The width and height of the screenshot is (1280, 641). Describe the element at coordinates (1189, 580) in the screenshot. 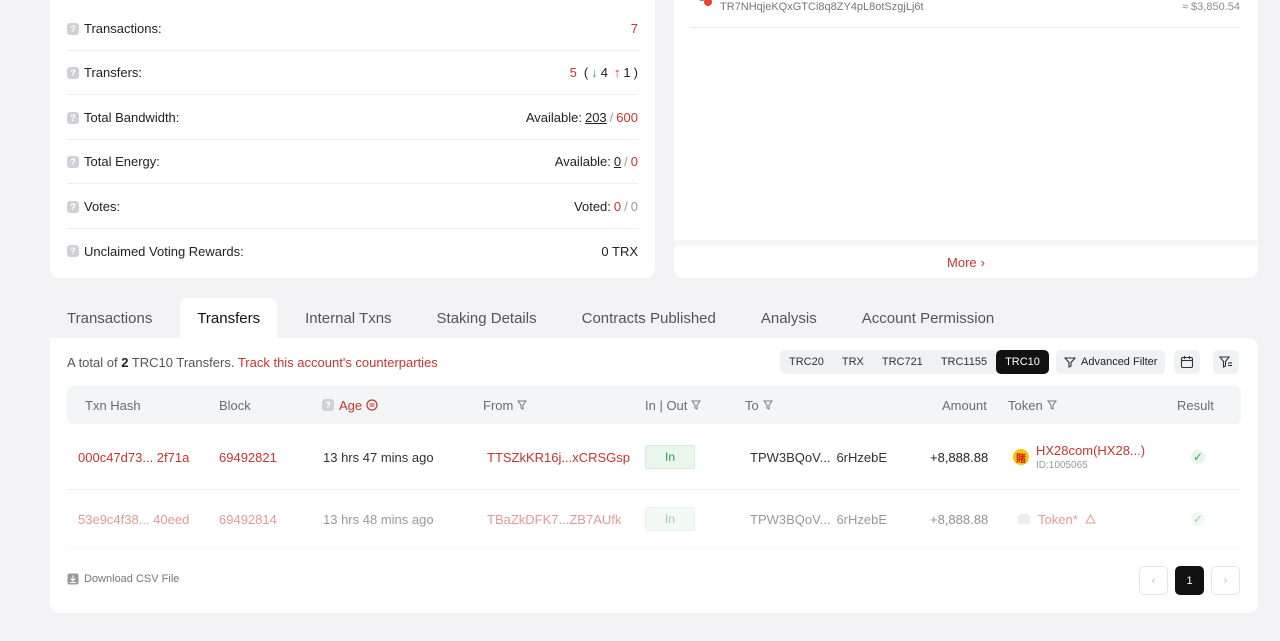

I see `page-number: 1` at that location.